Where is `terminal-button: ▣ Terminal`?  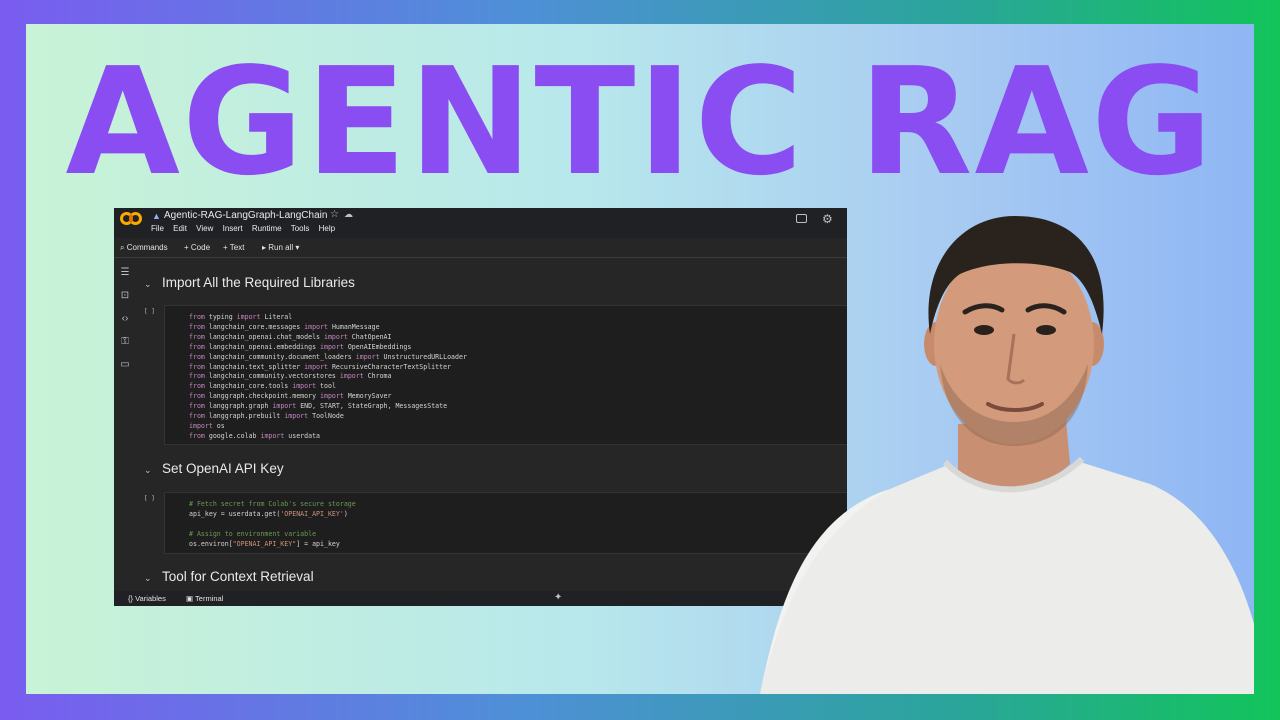 terminal-button: ▣ Terminal is located at coordinates (204, 598).